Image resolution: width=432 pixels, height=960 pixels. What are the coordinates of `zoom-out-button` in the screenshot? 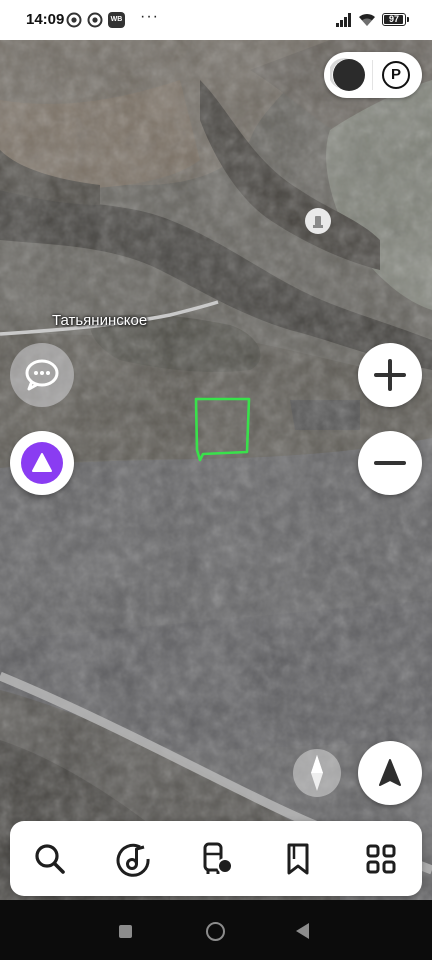 It's located at (390, 463).